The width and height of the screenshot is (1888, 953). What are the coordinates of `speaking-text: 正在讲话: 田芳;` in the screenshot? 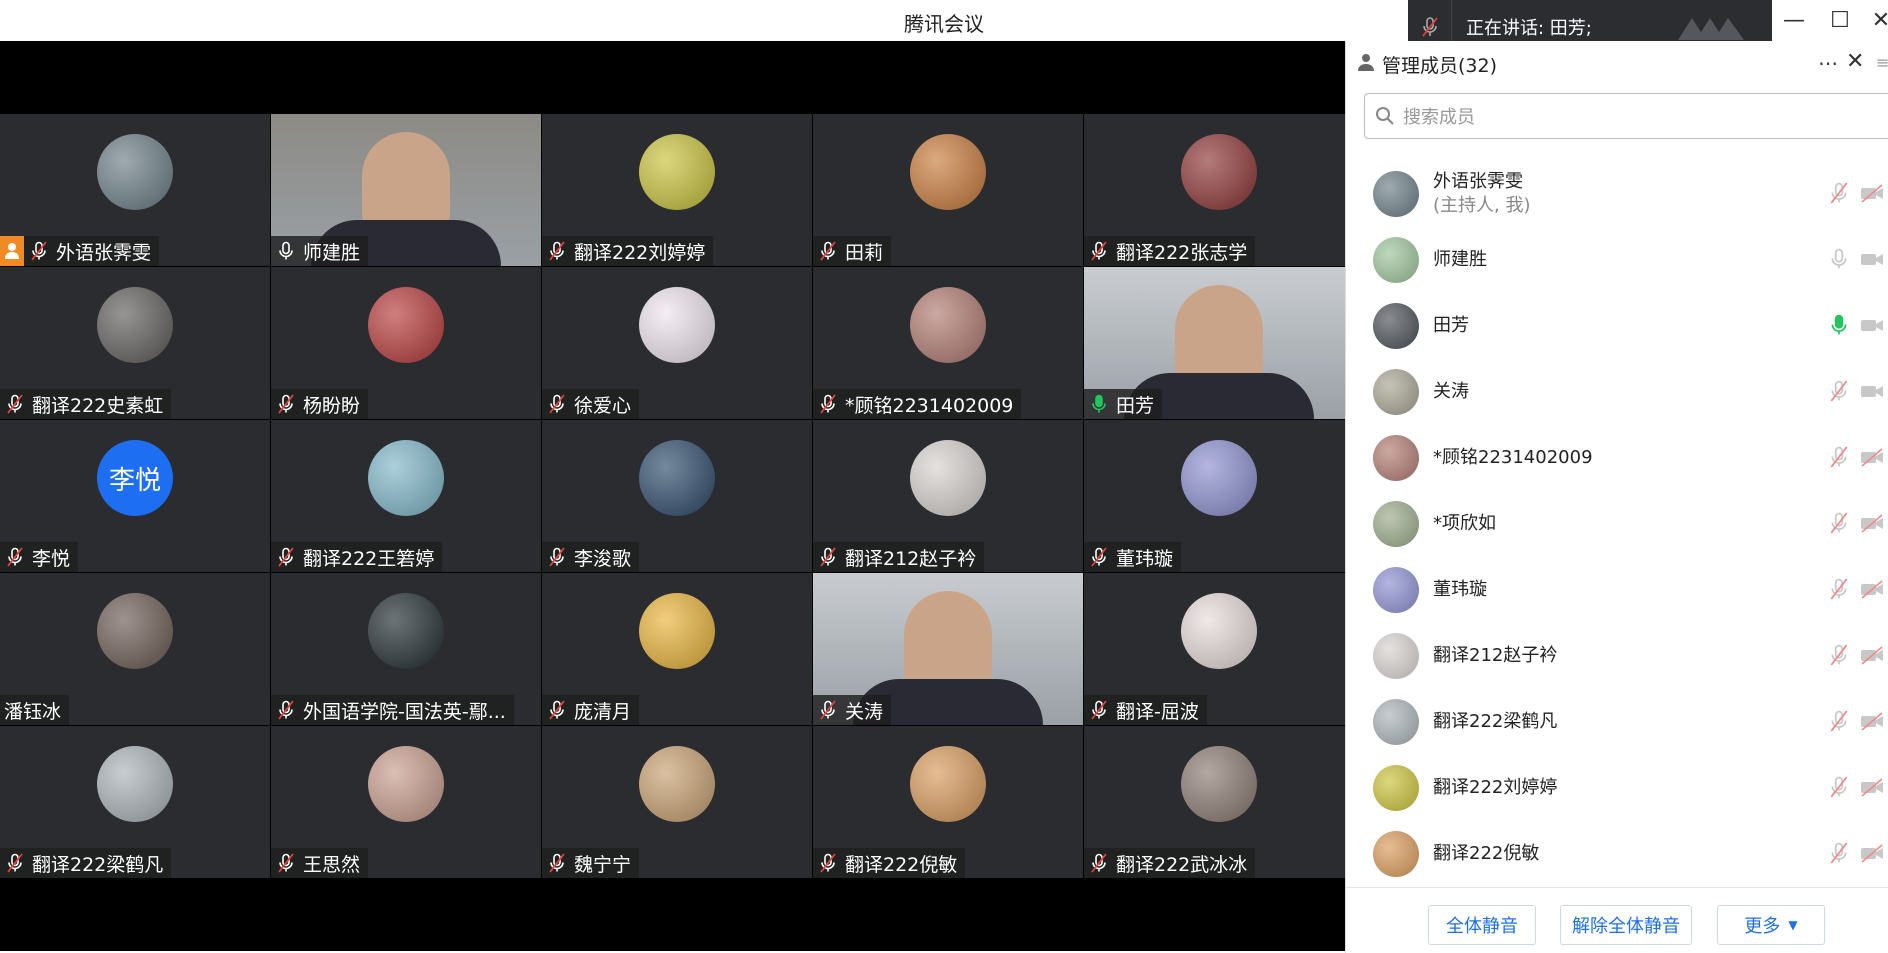 It's located at (1529, 28).